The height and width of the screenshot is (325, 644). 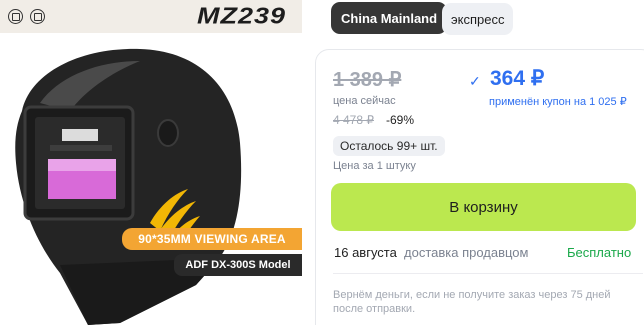 What do you see at coordinates (353, 120) in the screenshot?
I see `original-price: 4 478 ₽` at bounding box center [353, 120].